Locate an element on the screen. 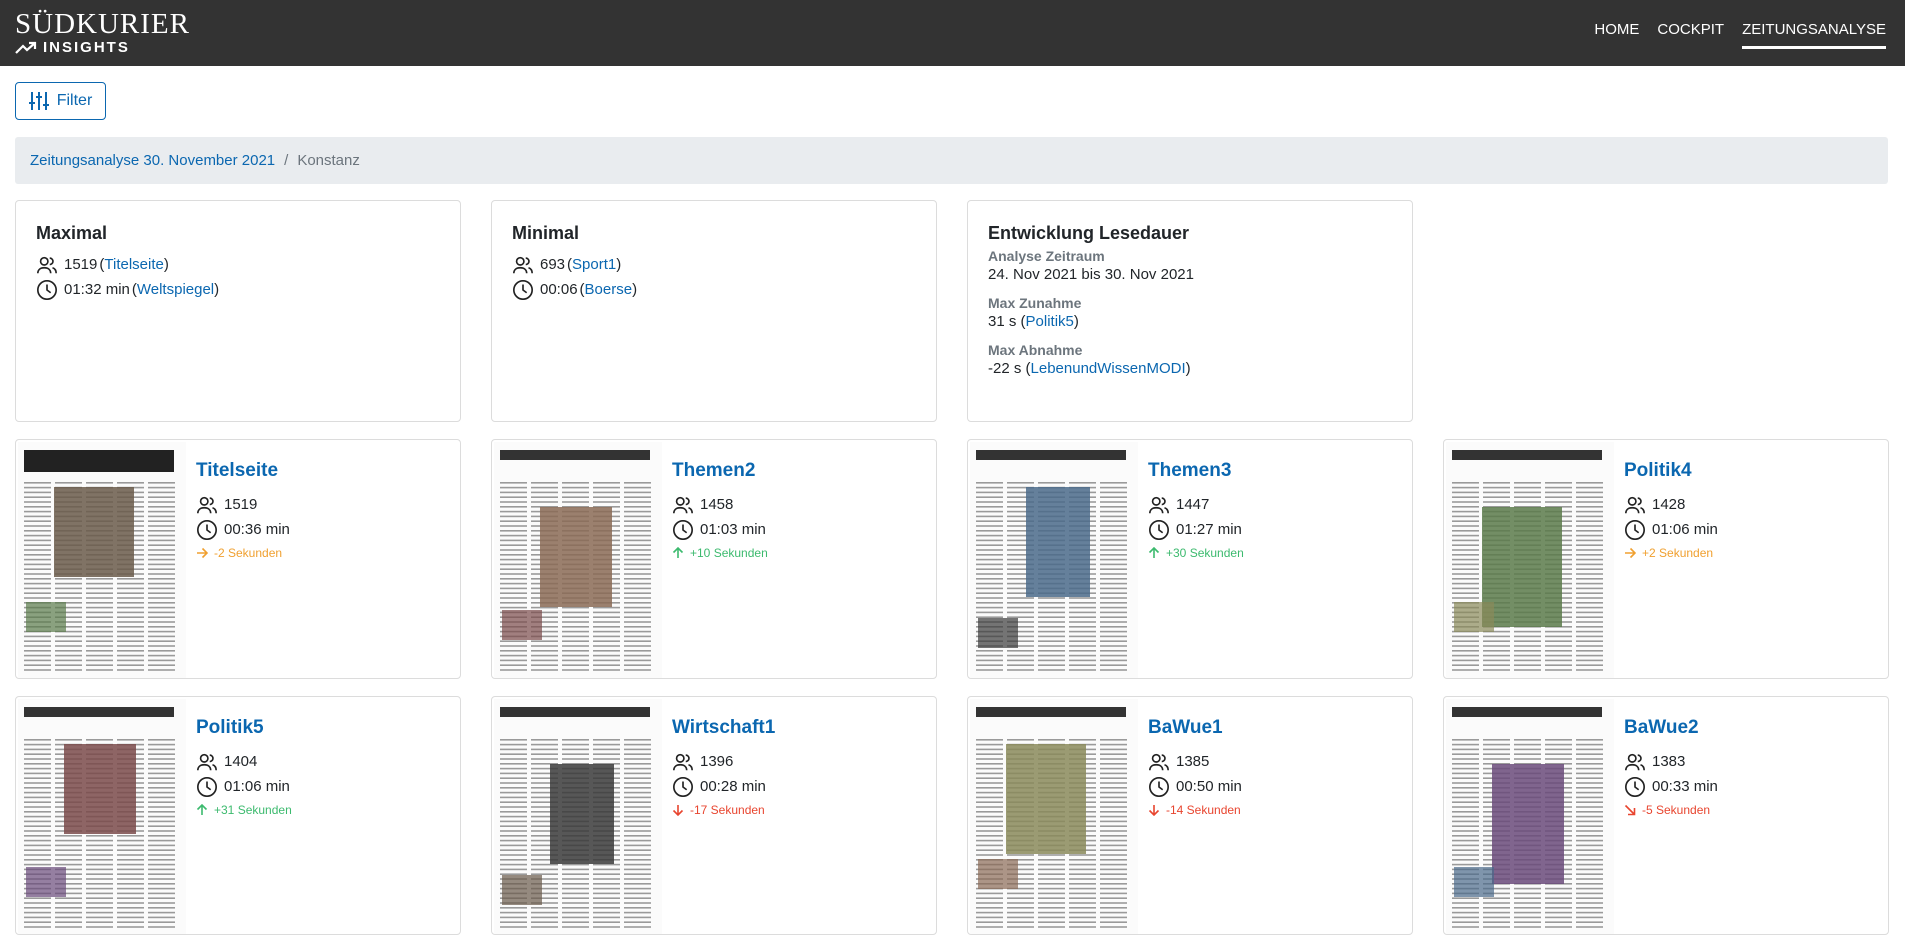 This screenshot has height=935, width=1905. card-title: Maximal is located at coordinates (72, 233).